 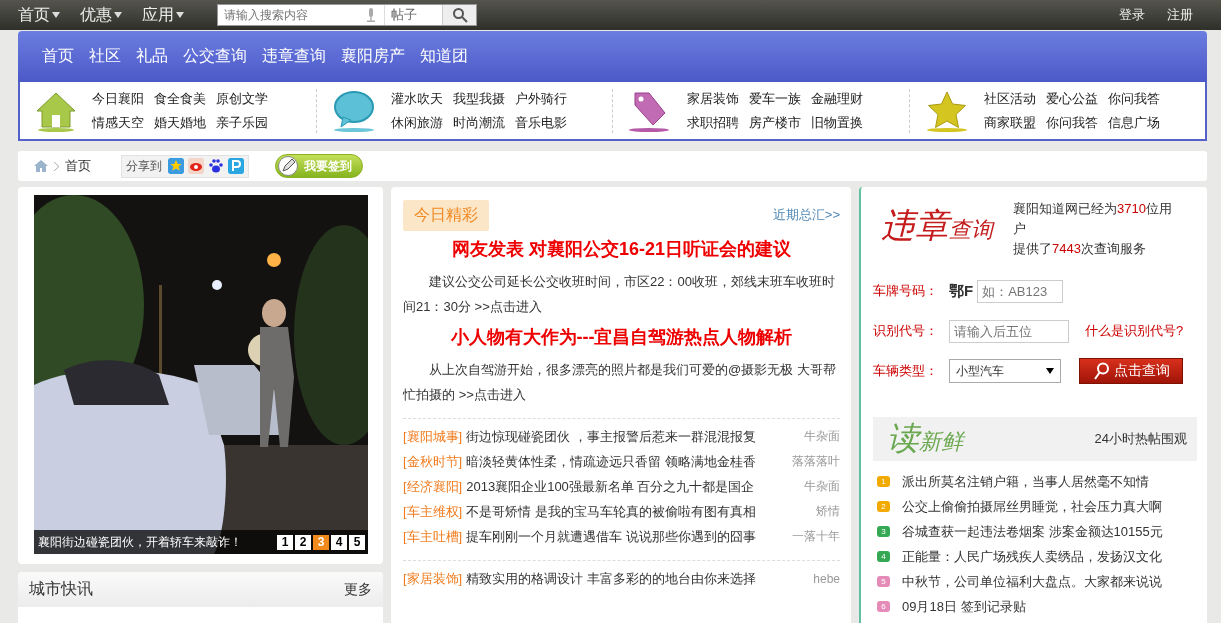 What do you see at coordinates (611, 461) in the screenshot?
I see `news-link: 暗淡轻黄体性柔，情疏迹远只香留 领略满地金桂香` at bounding box center [611, 461].